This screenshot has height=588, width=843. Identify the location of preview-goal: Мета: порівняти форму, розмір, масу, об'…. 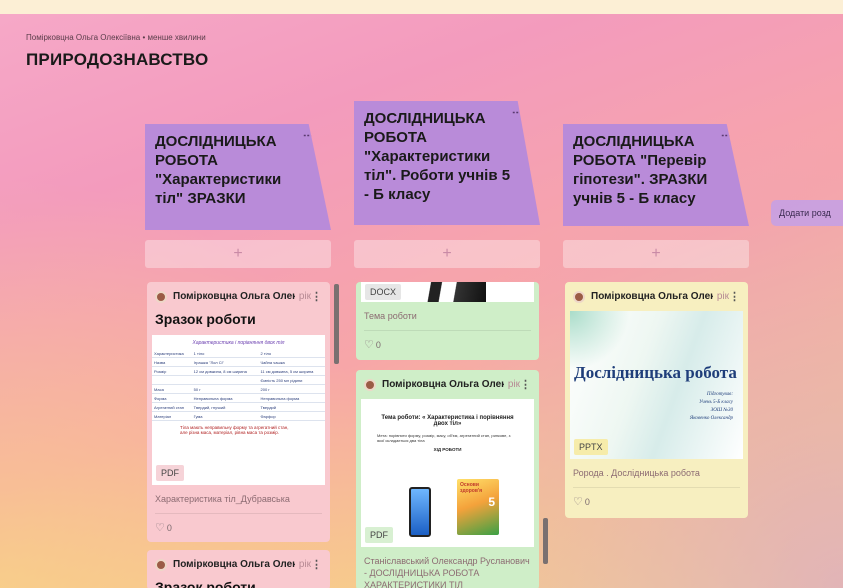
(444, 438).